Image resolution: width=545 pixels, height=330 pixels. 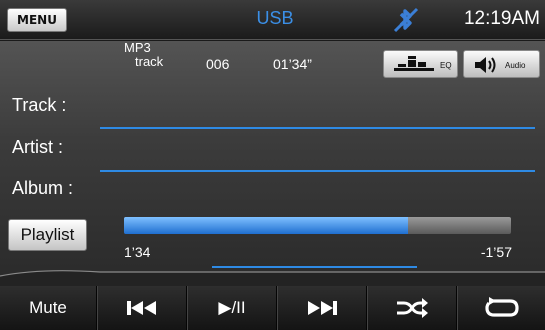 I want to click on remaining-time: -1’57, so click(x=496, y=252).